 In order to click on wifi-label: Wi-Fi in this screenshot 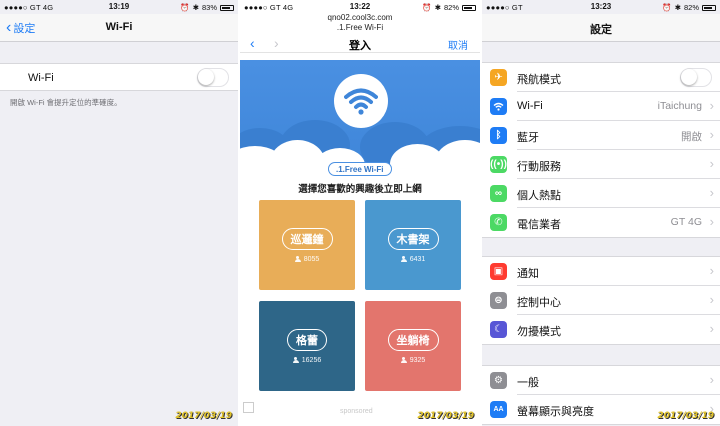, I will do `click(41, 78)`.